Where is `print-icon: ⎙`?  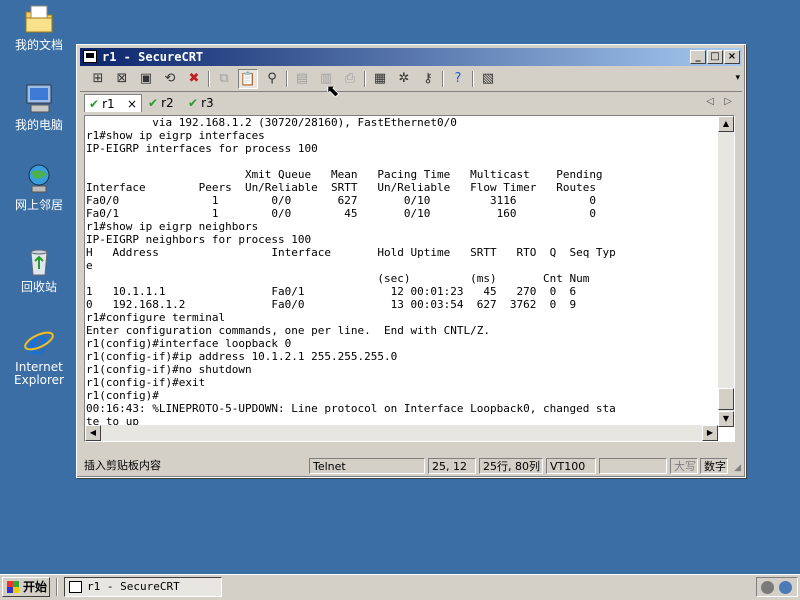
print-icon: ⎙ is located at coordinates (350, 79).